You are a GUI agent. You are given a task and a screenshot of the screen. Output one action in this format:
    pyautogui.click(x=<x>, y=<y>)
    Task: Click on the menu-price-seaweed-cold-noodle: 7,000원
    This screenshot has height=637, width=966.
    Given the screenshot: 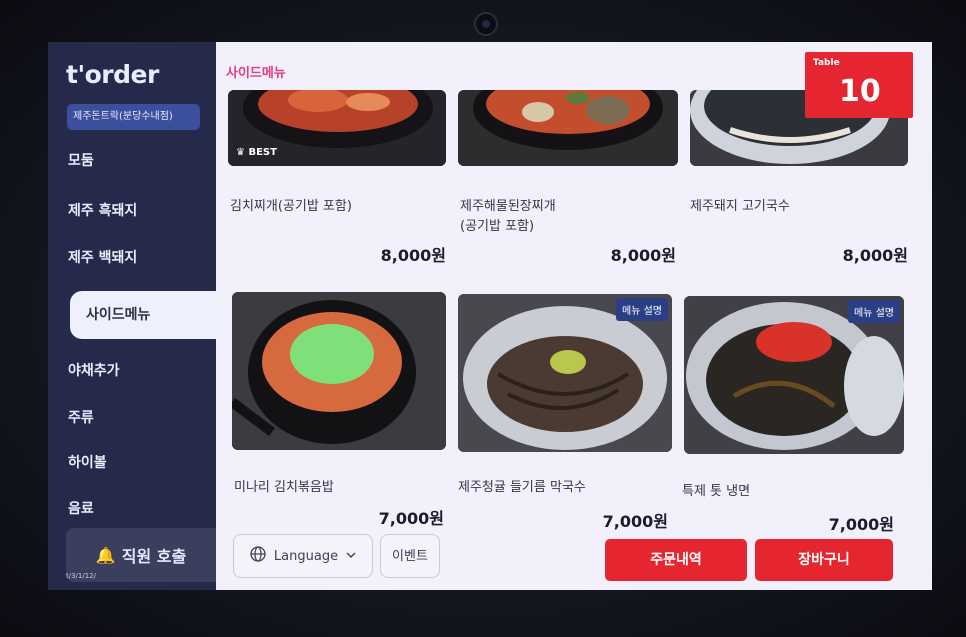 What is the action you would take?
    pyautogui.click(x=861, y=524)
    